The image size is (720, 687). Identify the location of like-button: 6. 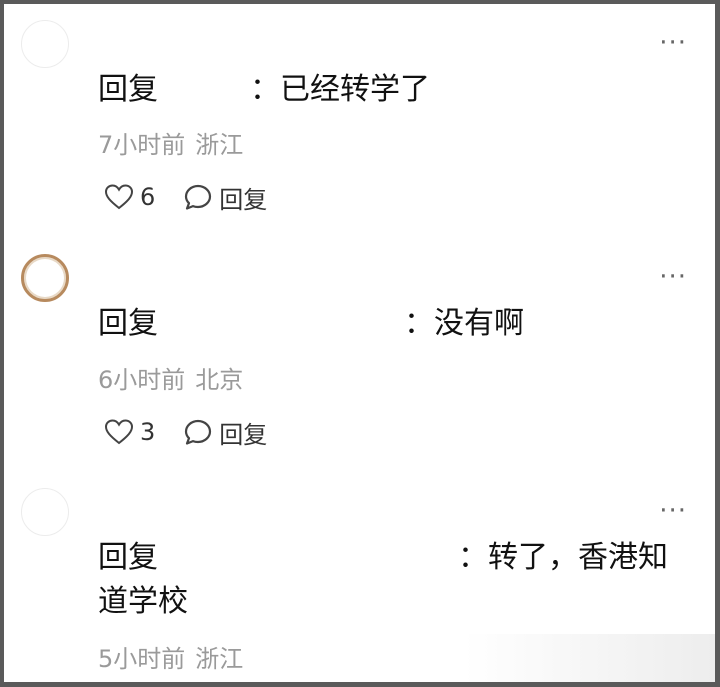
(129, 197).